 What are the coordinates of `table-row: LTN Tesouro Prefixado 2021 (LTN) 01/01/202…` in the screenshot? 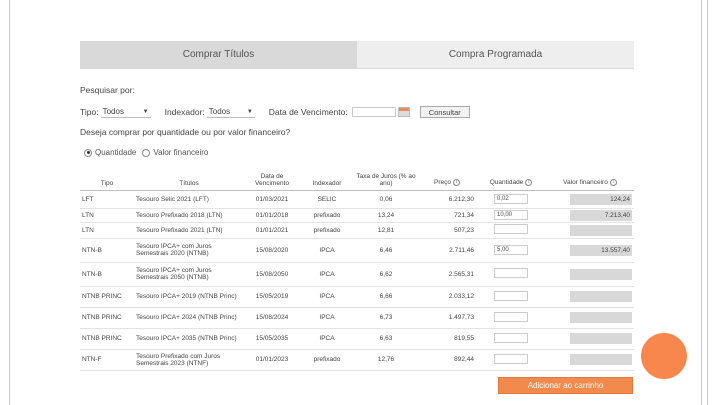 It's located at (357, 230).